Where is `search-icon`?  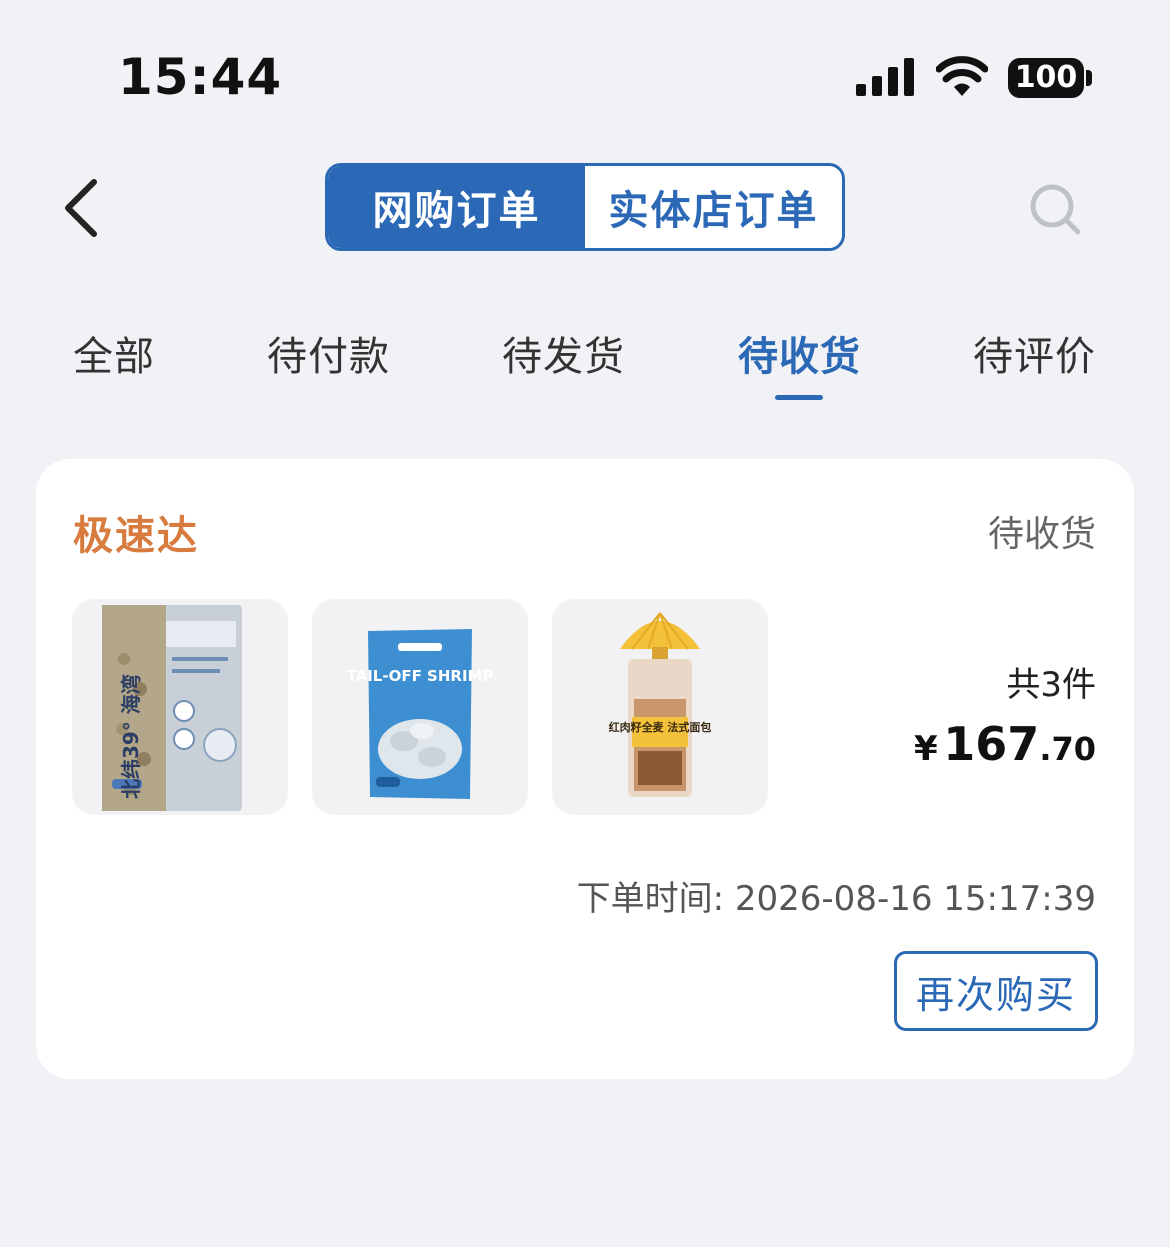 search-icon is located at coordinates (1056, 210).